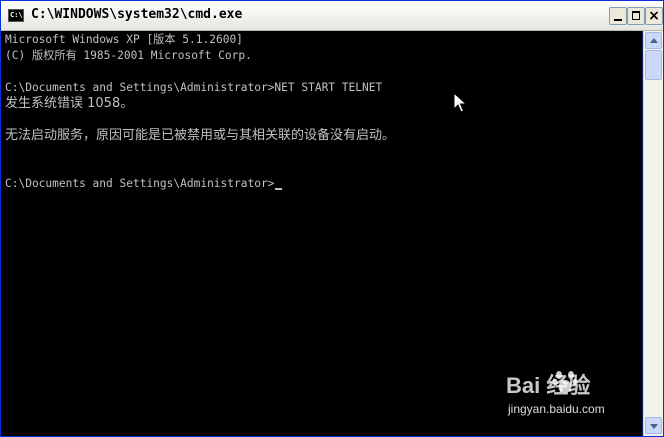  I want to click on console-line: Microsoft Windows XP [版本 5.1.2600], so click(124, 39).